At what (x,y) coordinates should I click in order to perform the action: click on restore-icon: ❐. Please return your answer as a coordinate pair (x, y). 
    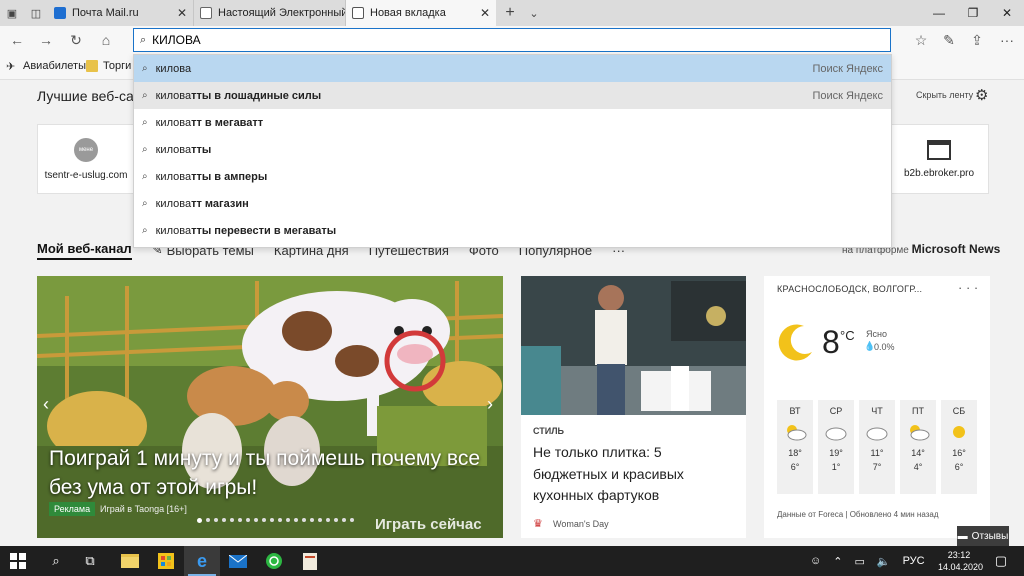
    Looking at the image, I should click on (973, 13).